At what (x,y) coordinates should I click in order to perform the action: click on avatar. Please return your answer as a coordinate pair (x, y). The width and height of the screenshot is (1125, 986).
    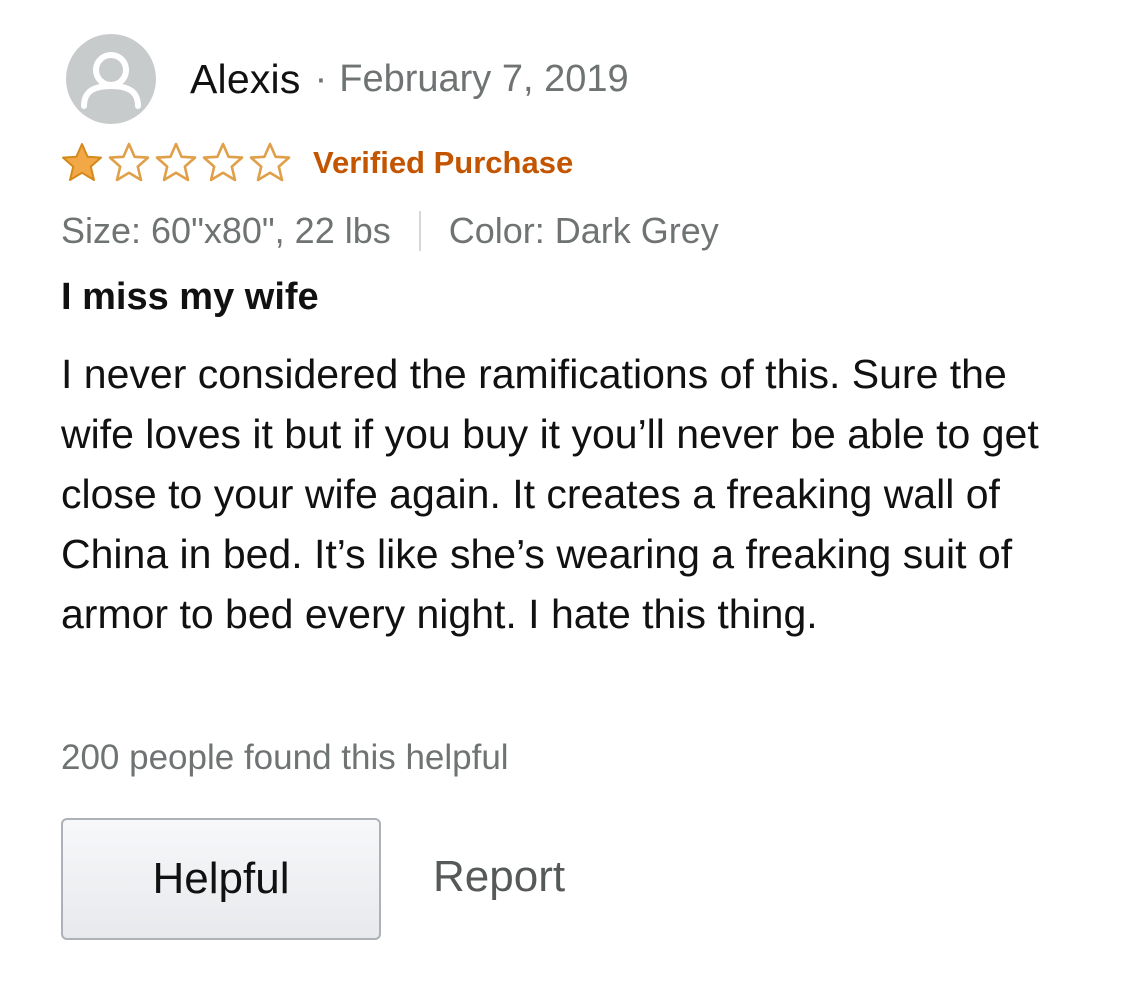
    Looking at the image, I should click on (111, 79).